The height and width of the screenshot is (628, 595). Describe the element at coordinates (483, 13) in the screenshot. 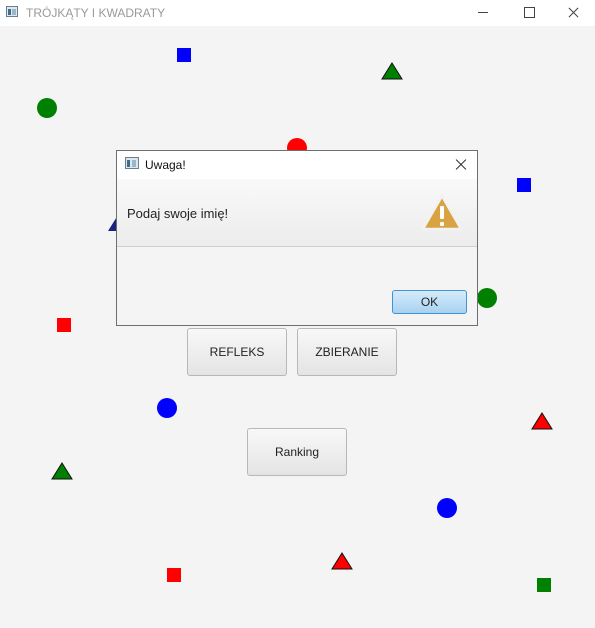

I see `minimize-button` at that location.